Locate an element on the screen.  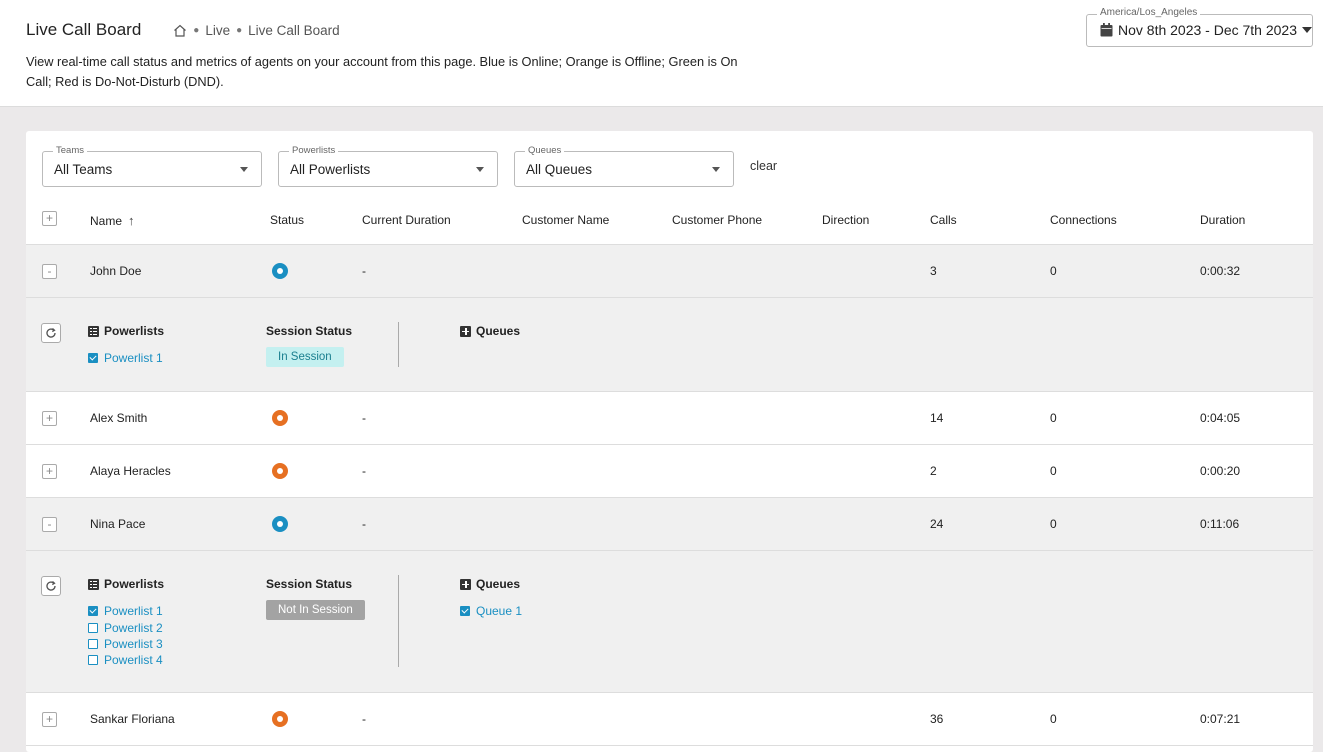
column-header-current-duration: Current Duration is located at coordinates (406, 220).